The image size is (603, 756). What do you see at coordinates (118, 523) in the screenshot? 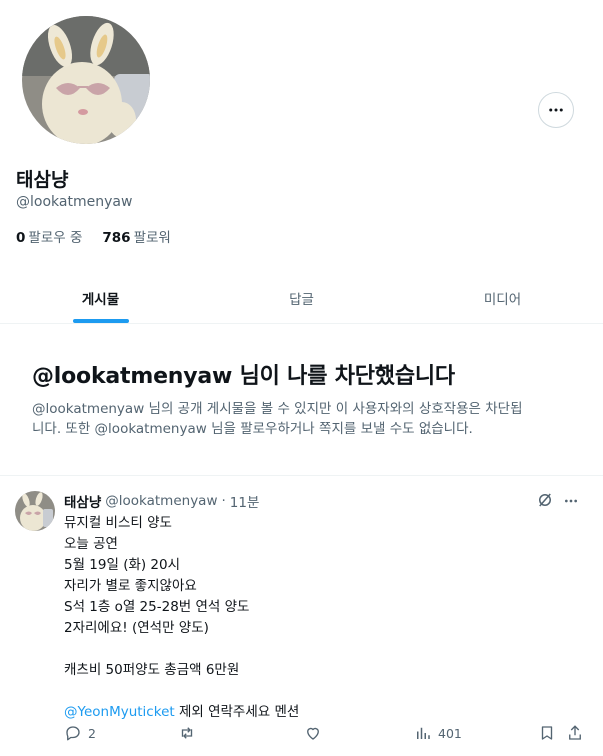
I see `tweet-line: 뮤지컬 비스티 양도` at bounding box center [118, 523].